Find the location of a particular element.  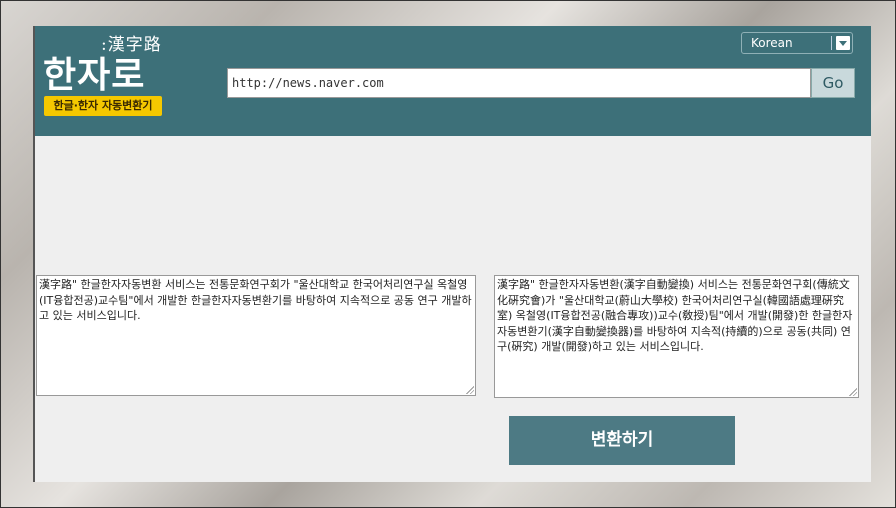

go-button: Go is located at coordinates (833, 83).